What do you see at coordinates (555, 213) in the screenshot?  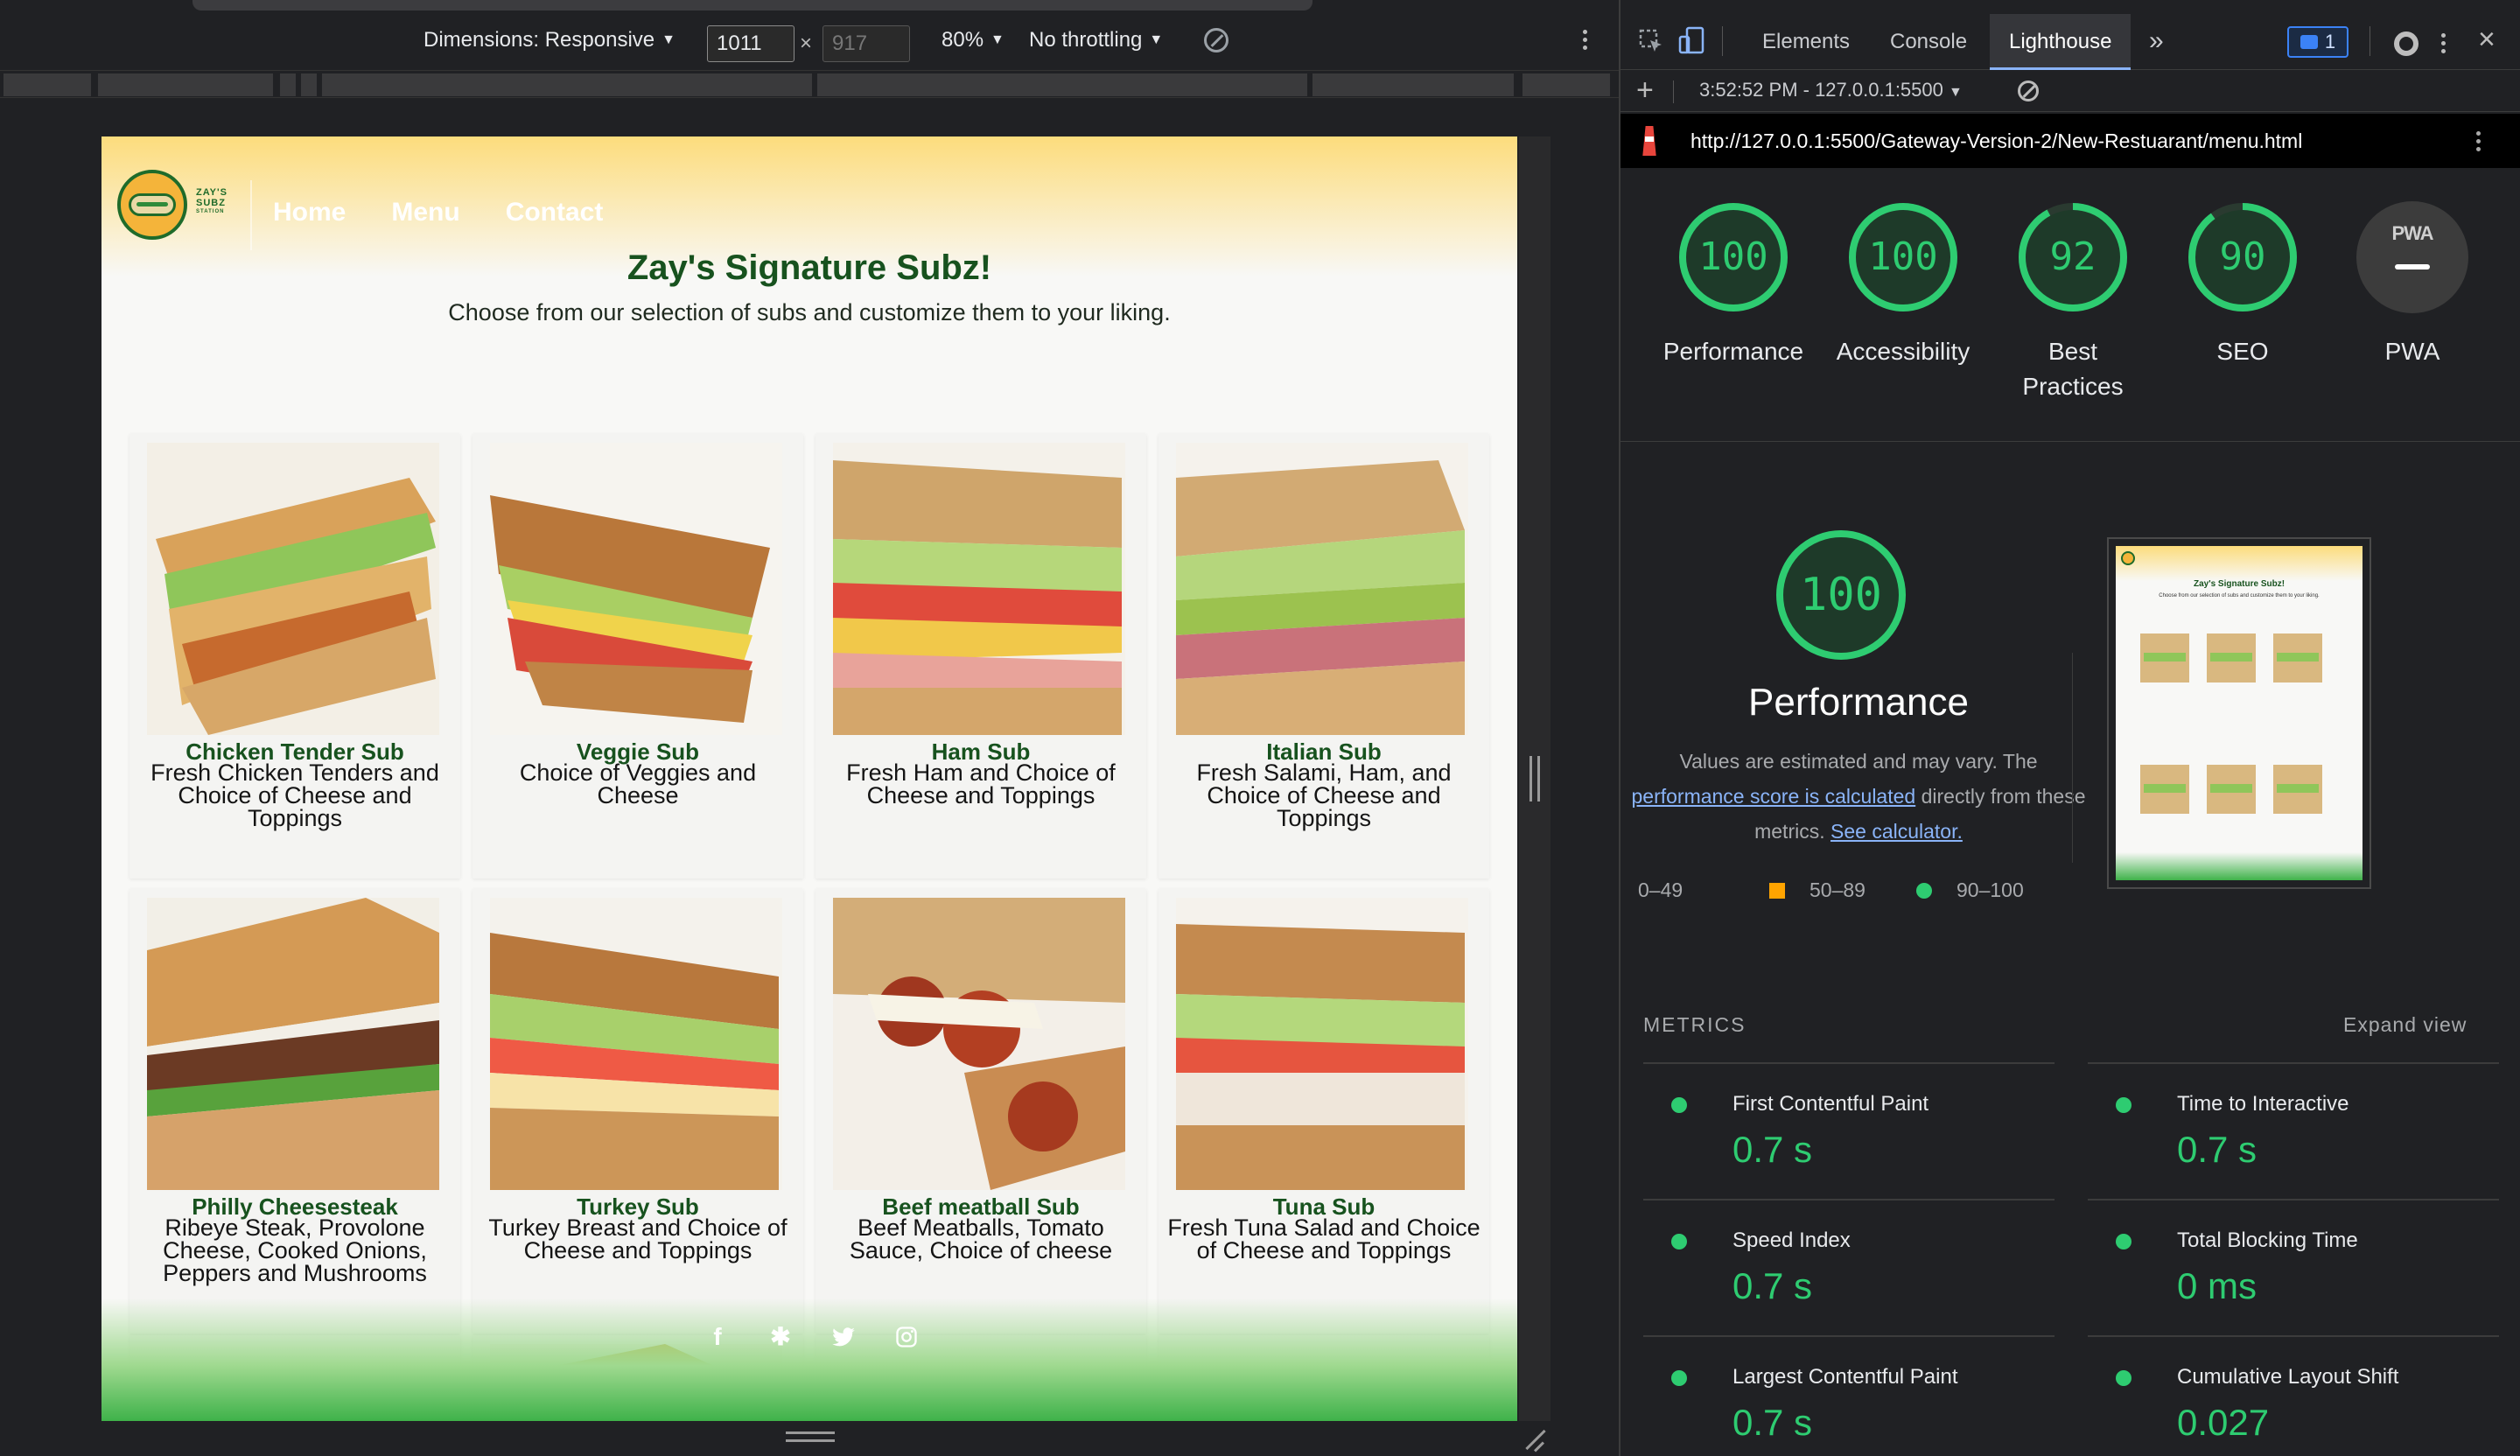 I see `nav-contact: Contact` at bounding box center [555, 213].